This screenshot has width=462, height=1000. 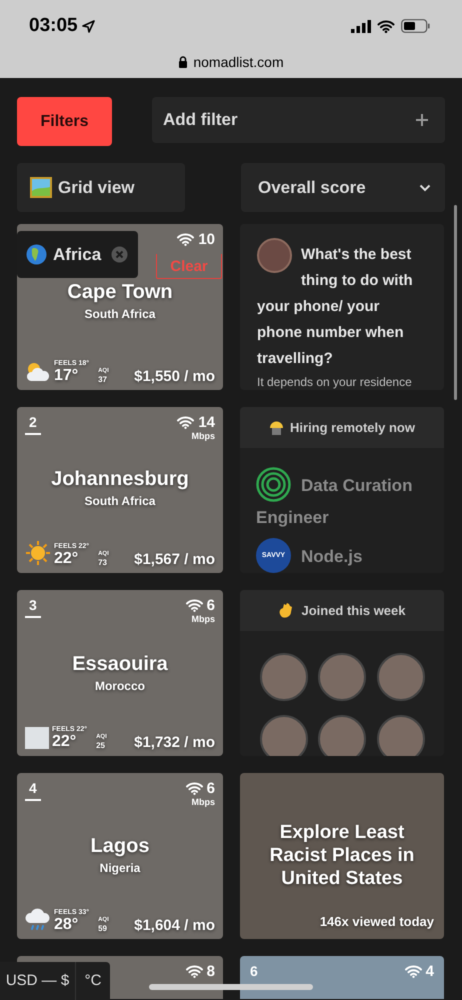 I want to click on sun-icon, so click(x=38, y=553).